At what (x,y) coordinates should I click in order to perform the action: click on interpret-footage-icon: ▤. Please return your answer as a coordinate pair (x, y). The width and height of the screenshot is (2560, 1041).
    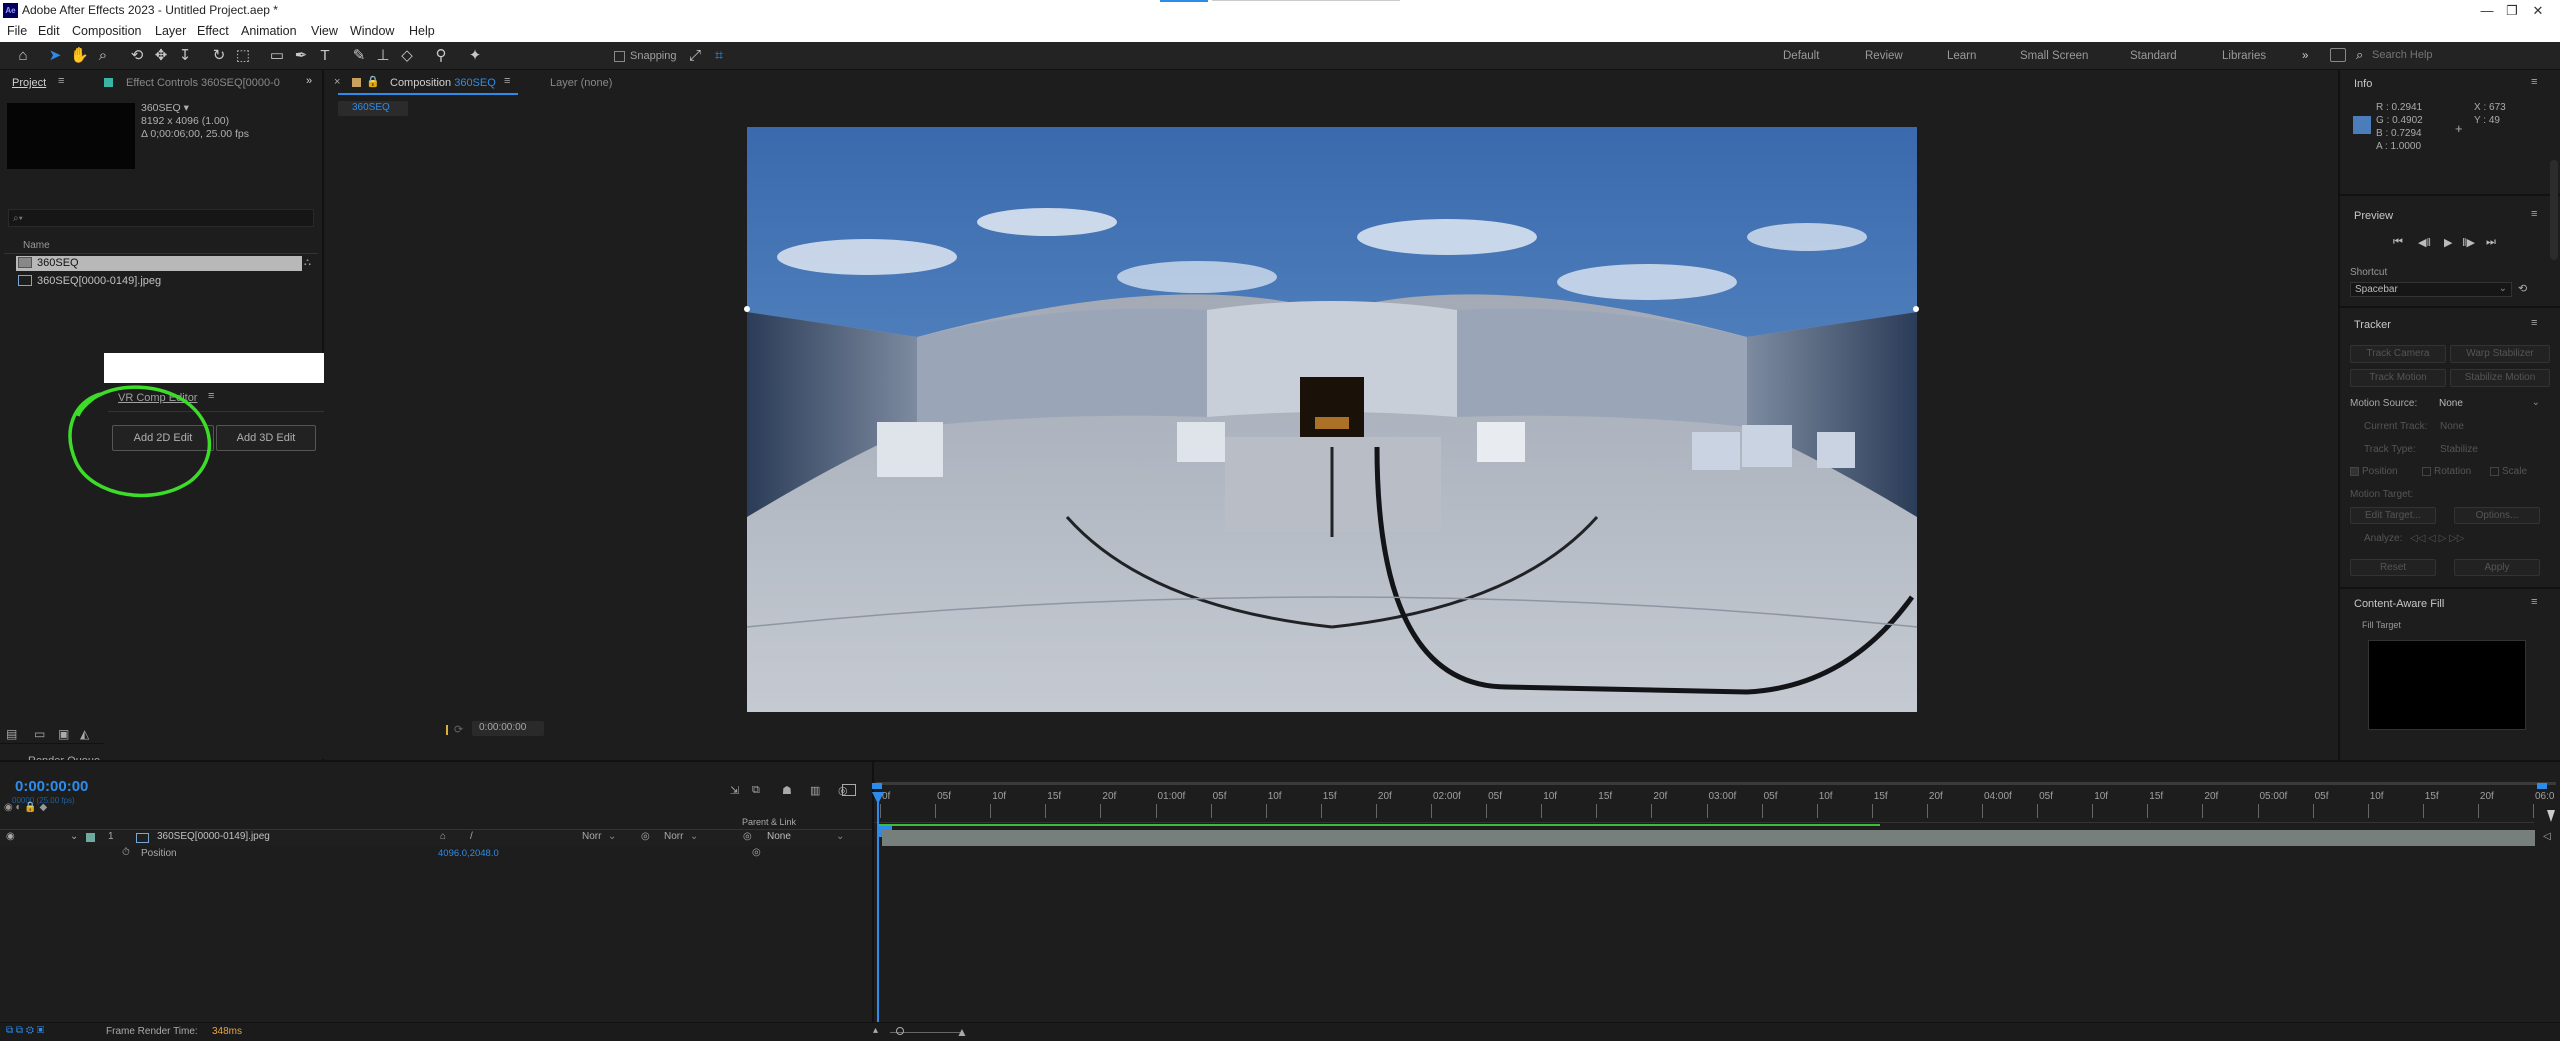
    Looking at the image, I should click on (11, 734).